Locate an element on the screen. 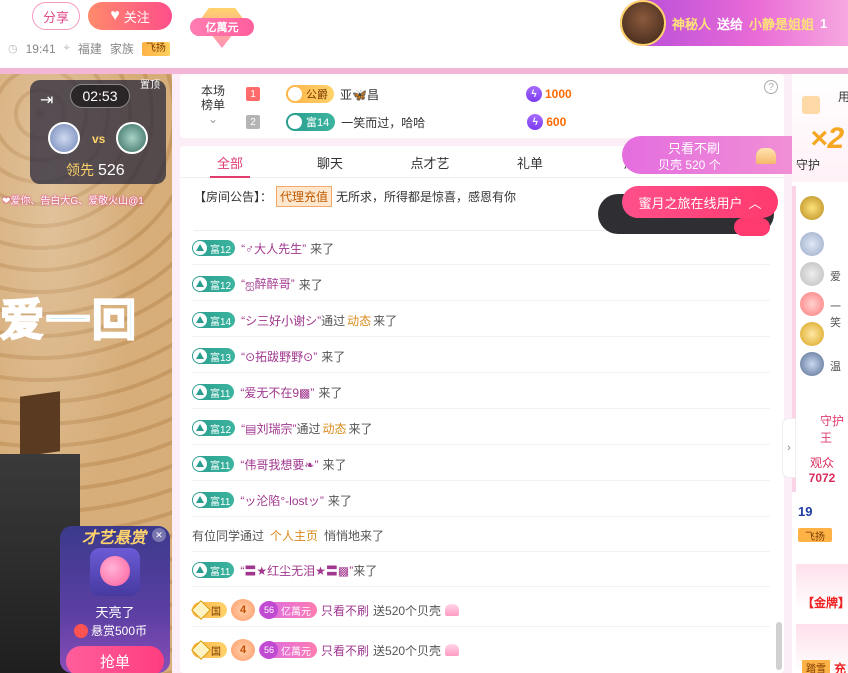 This screenshot has width=848, height=673. viewers-count: 观众 7072 is located at coordinates (820, 470).